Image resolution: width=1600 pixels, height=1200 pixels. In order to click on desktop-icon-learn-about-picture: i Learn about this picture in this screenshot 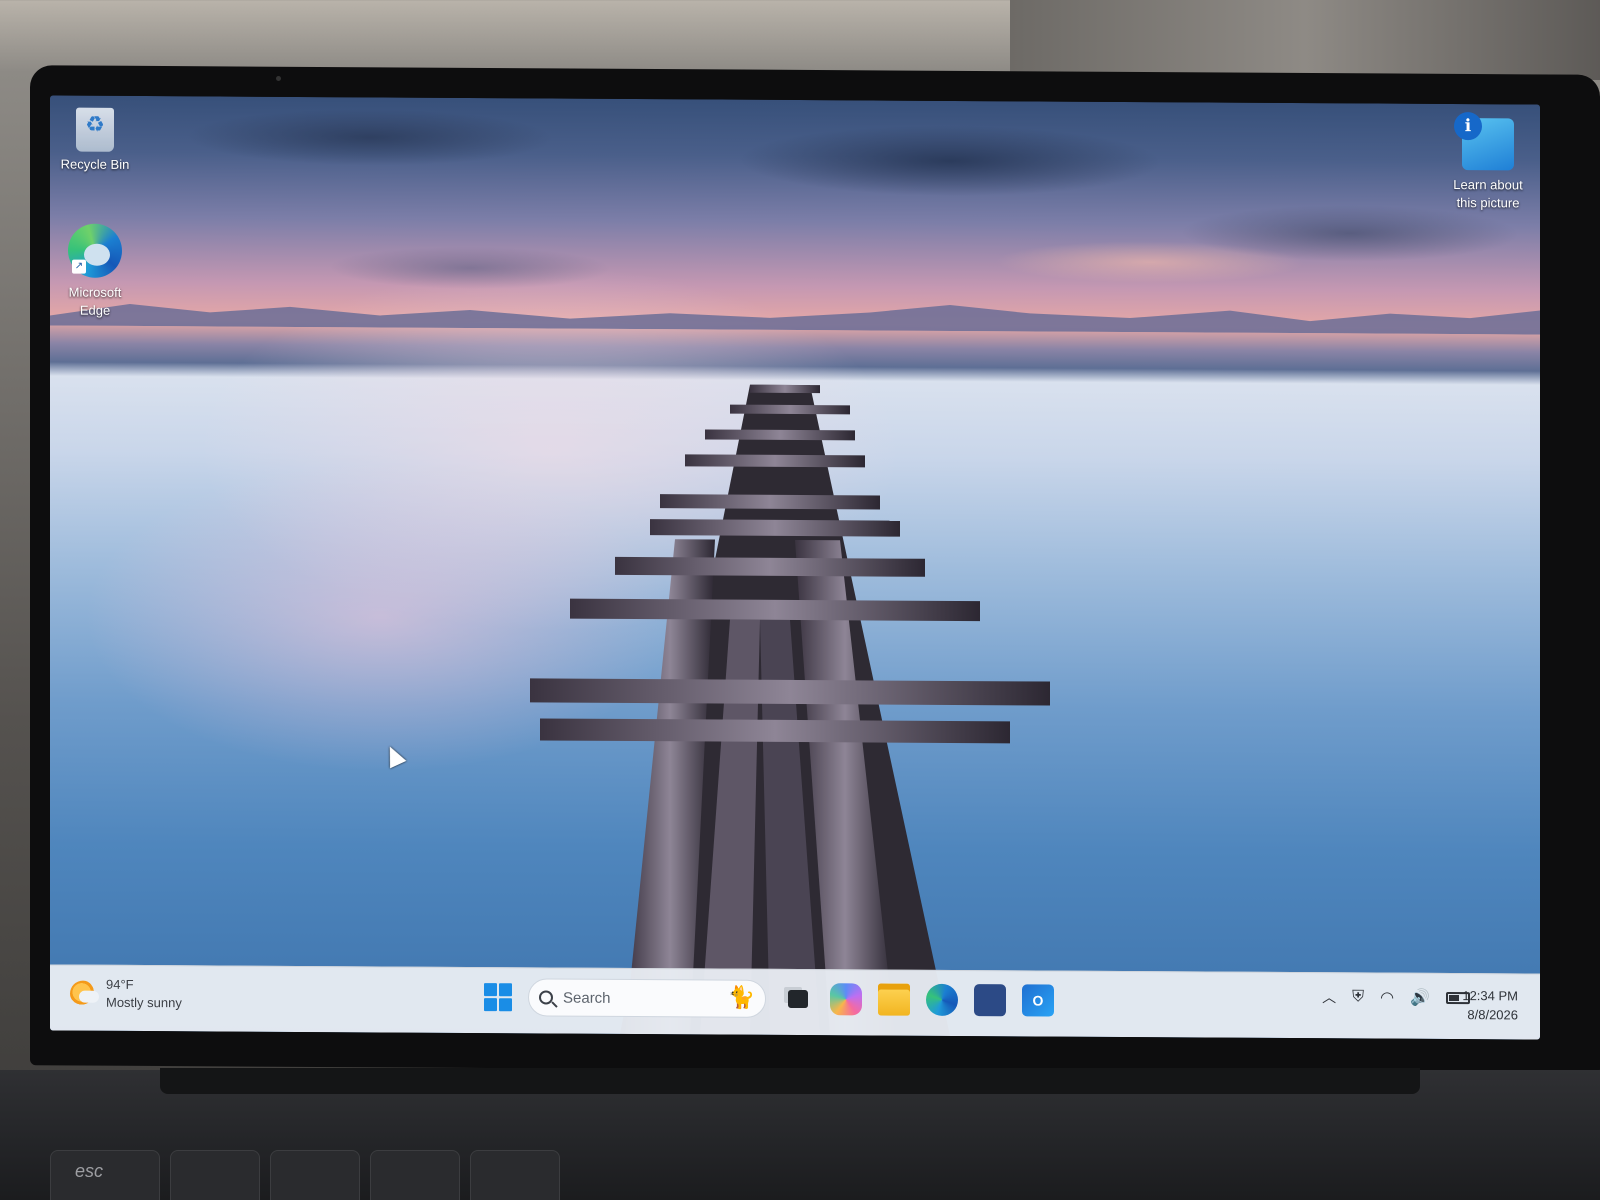, I will do `click(1488, 162)`.